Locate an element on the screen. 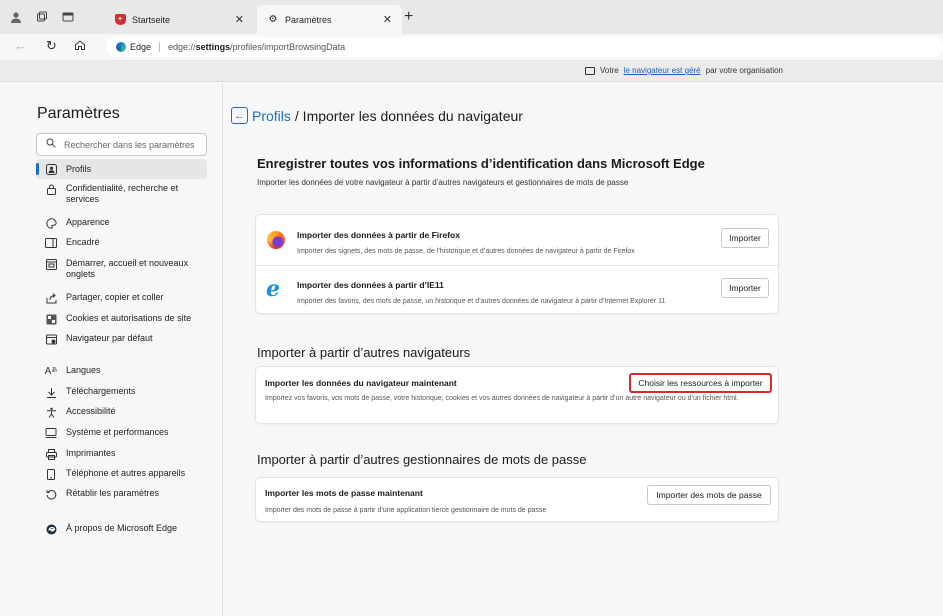  tab-label: Startseite is located at coordinates (151, 19).